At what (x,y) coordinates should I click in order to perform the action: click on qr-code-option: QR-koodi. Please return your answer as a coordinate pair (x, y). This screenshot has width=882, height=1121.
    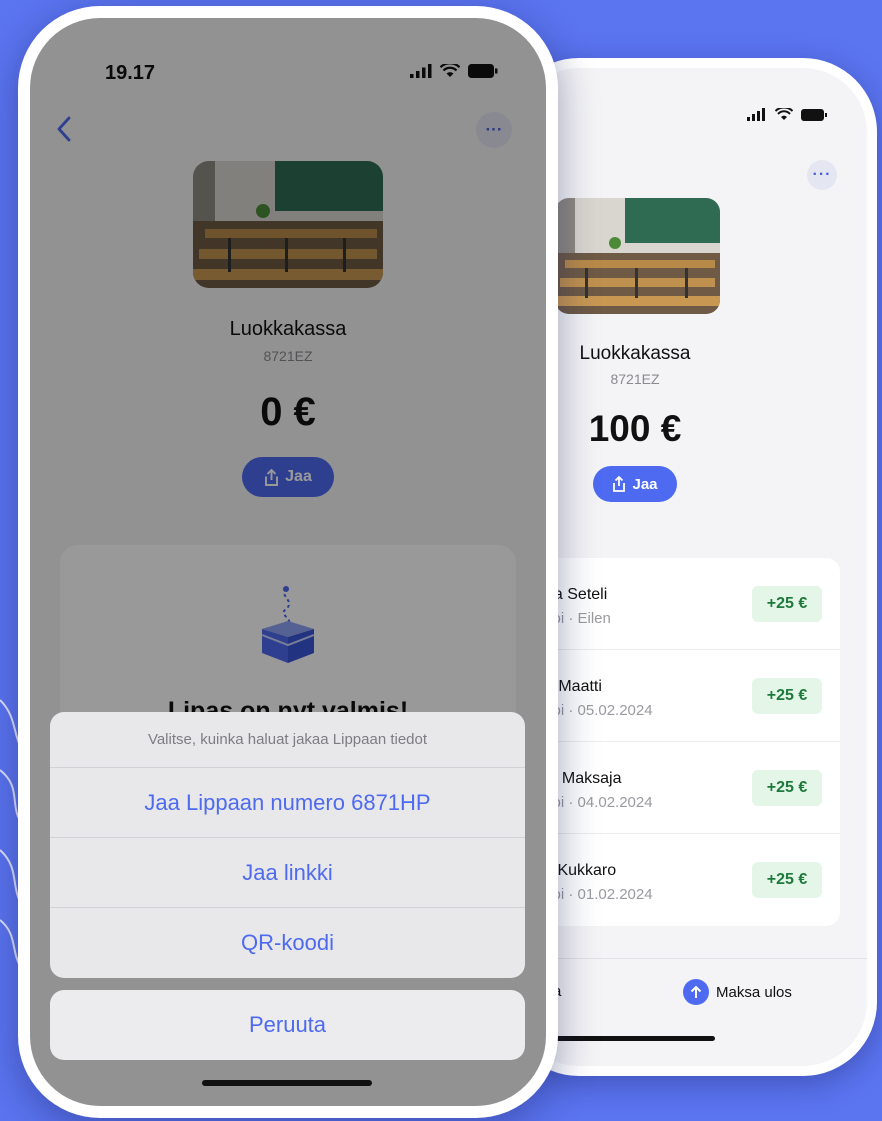
    Looking at the image, I should click on (287, 943).